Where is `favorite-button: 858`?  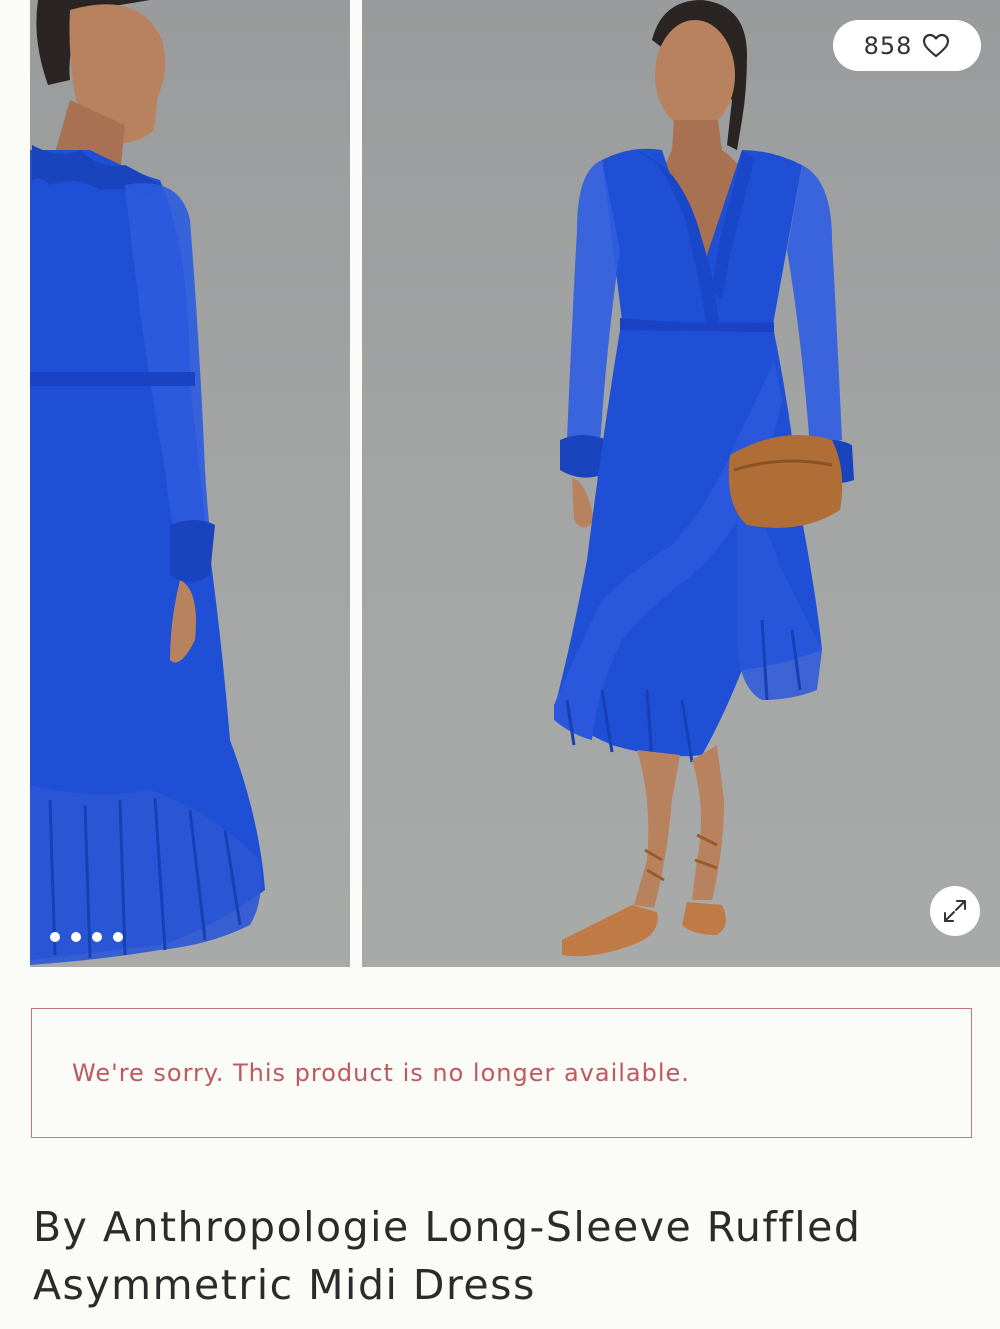
favorite-button: 858 is located at coordinates (907, 45).